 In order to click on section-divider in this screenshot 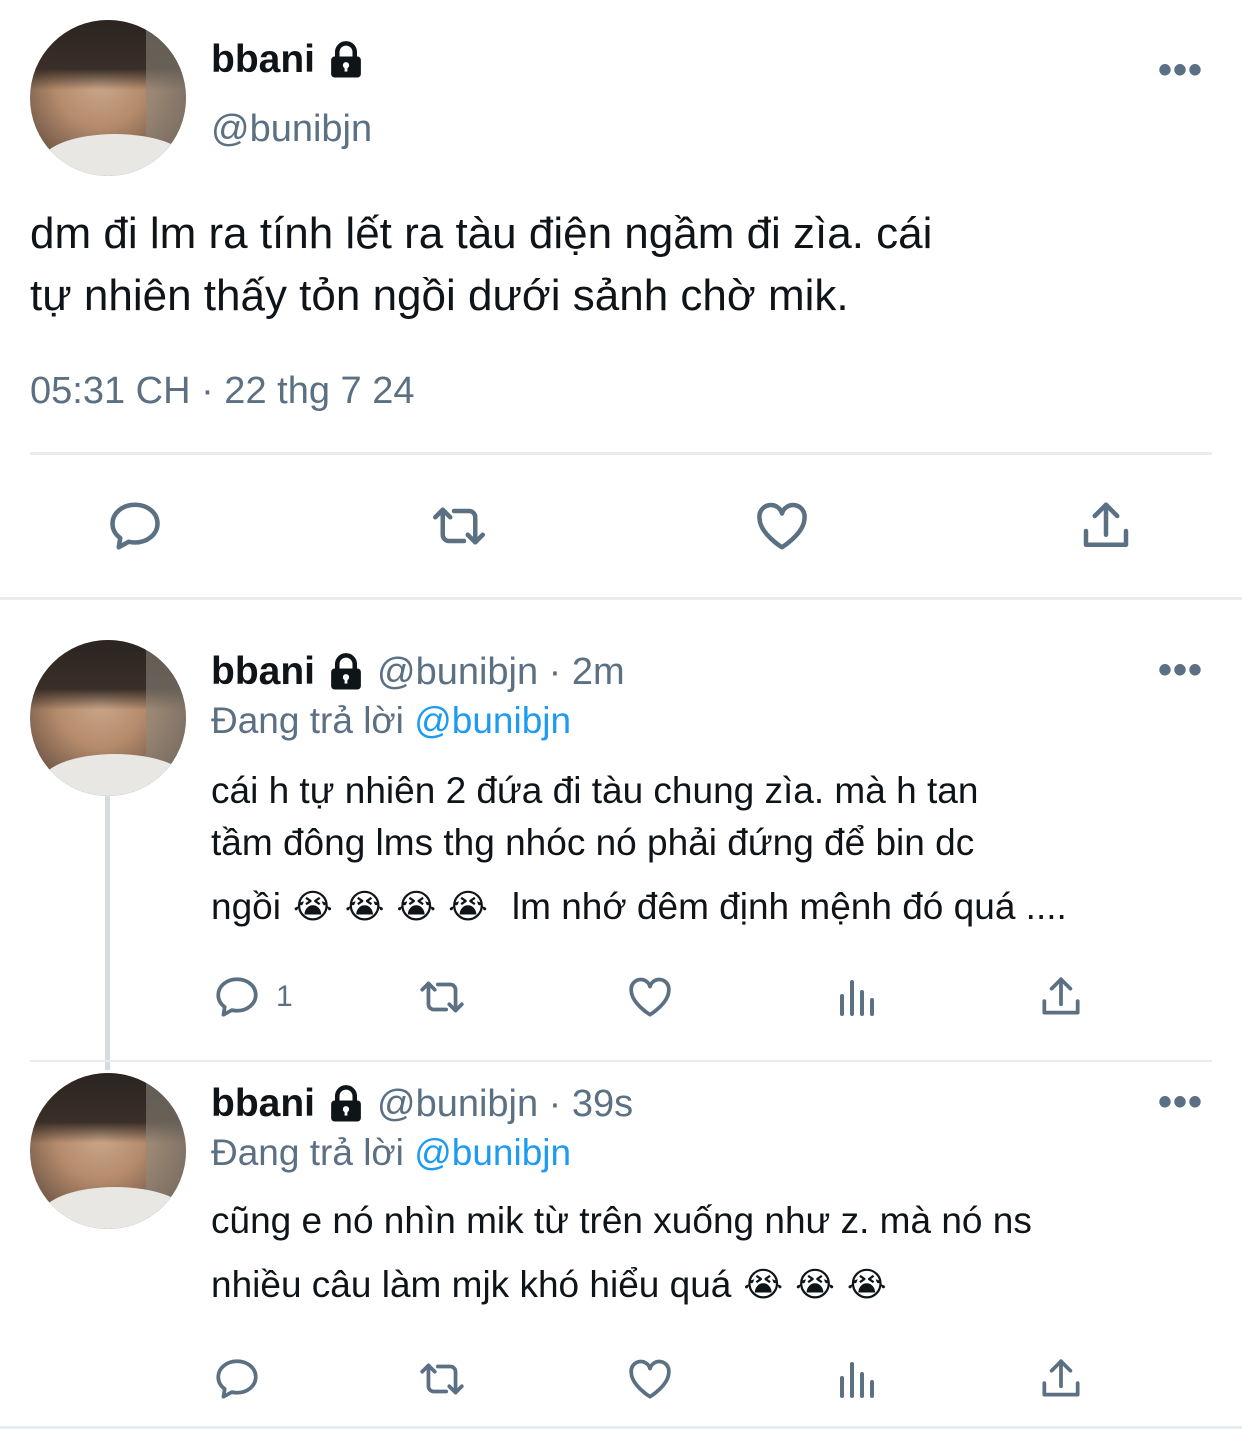, I will do `click(621, 598)`.